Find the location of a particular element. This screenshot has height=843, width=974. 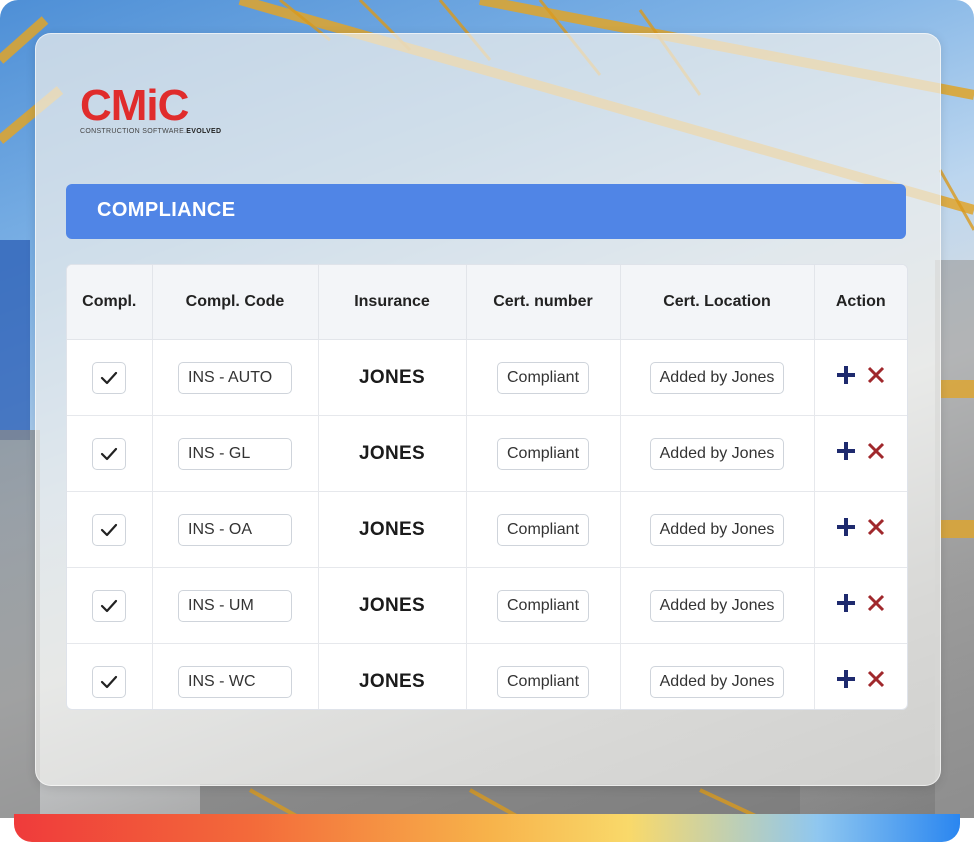

compl-code-field: INS - OA is located at coordinates (235, 529).